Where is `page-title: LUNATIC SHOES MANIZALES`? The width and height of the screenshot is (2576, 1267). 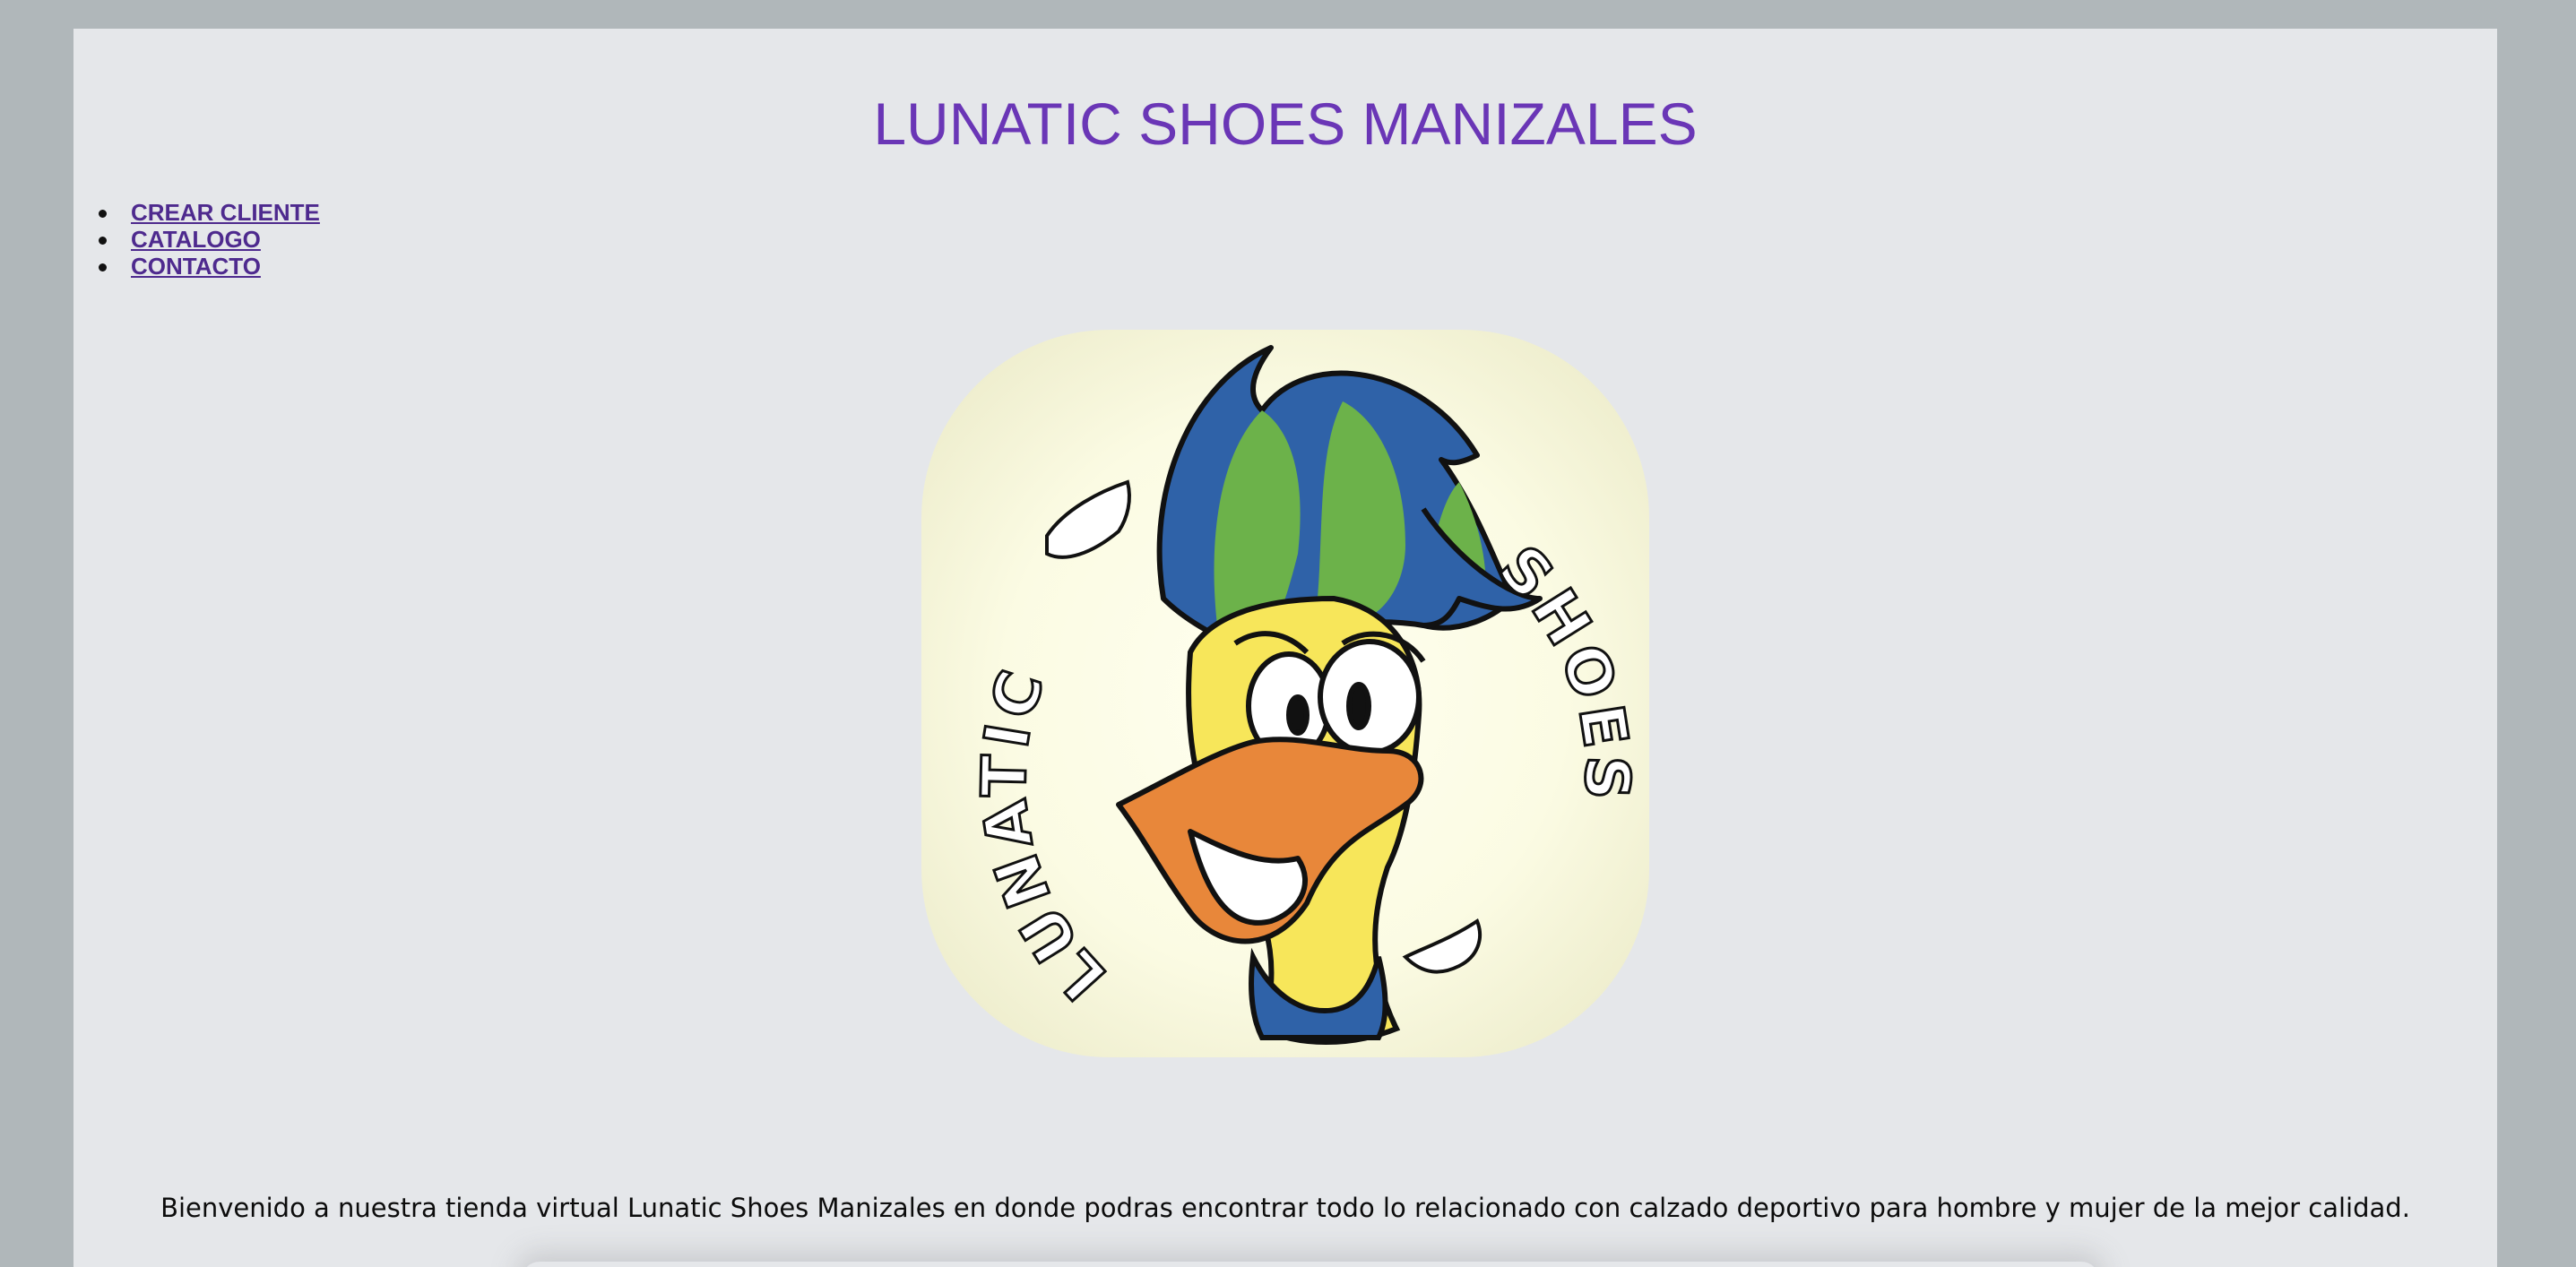 page-title: LUNATIC SHOES MANIZALES is located at coordinates (1285, 123).